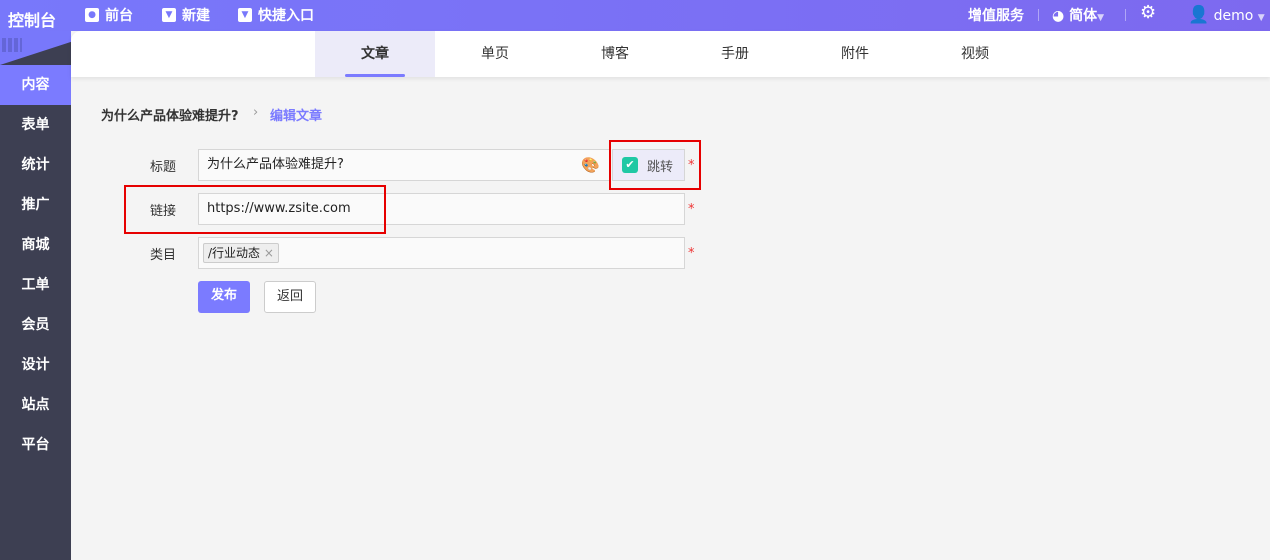  What do you see at coordinates (404, 165) in the screenshot?
I see `title-input: 为什么产品体验难提升? 🎨` at bounding box center [404, 165].